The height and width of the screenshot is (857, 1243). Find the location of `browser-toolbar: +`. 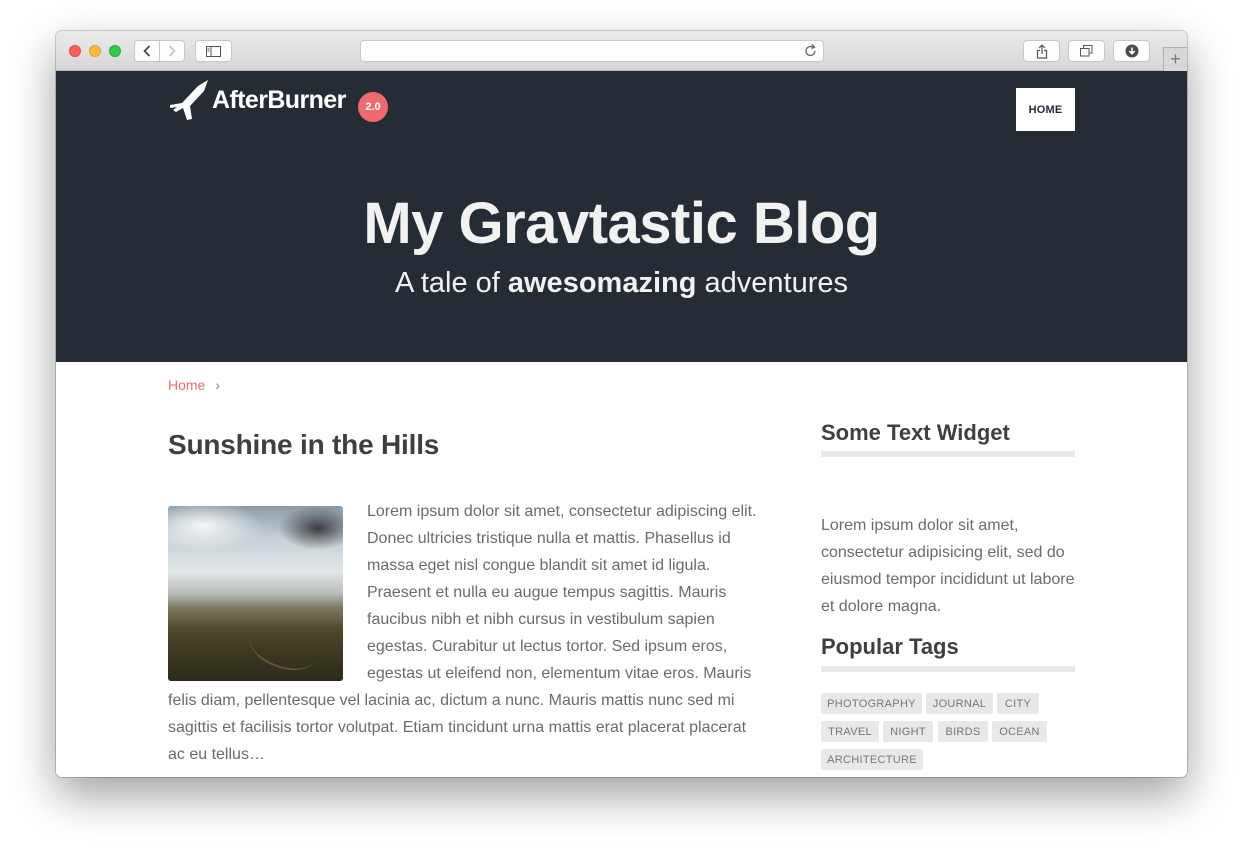

browser-toolbar: + is located at coordinates (621, 51).